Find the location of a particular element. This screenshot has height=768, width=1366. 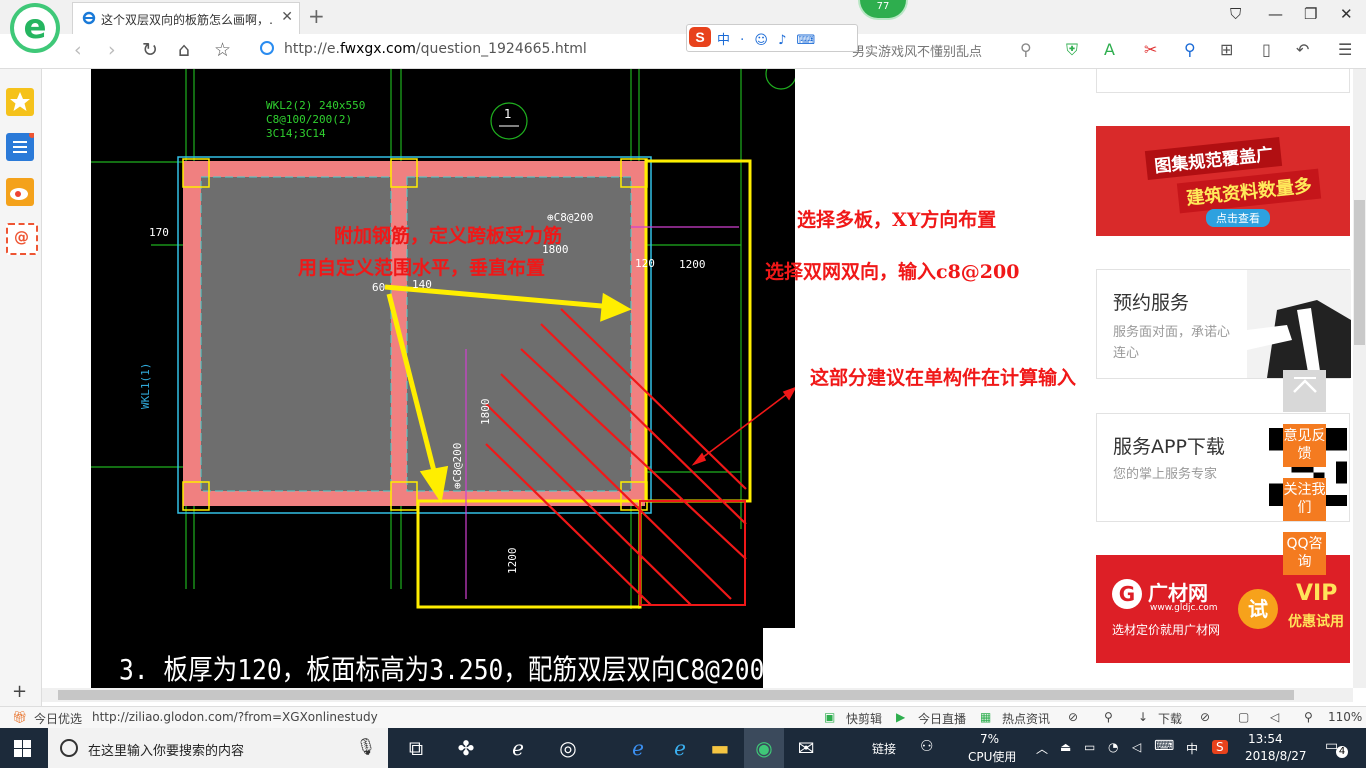

undo-icon: ↶ is located at coordinates (1302, 49).